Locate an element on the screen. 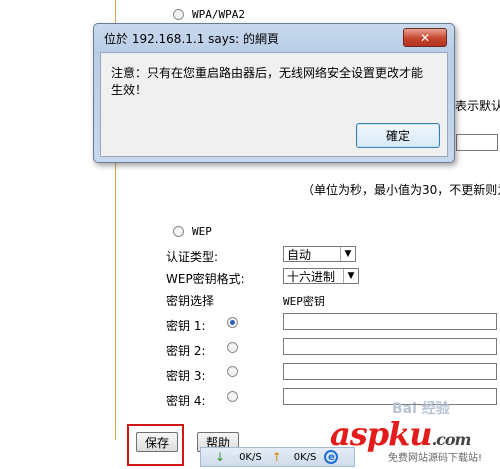 The height and width of the screenshot is (469, 500). key-select-label: 密钥选择 is located at coordinates (190, 301).